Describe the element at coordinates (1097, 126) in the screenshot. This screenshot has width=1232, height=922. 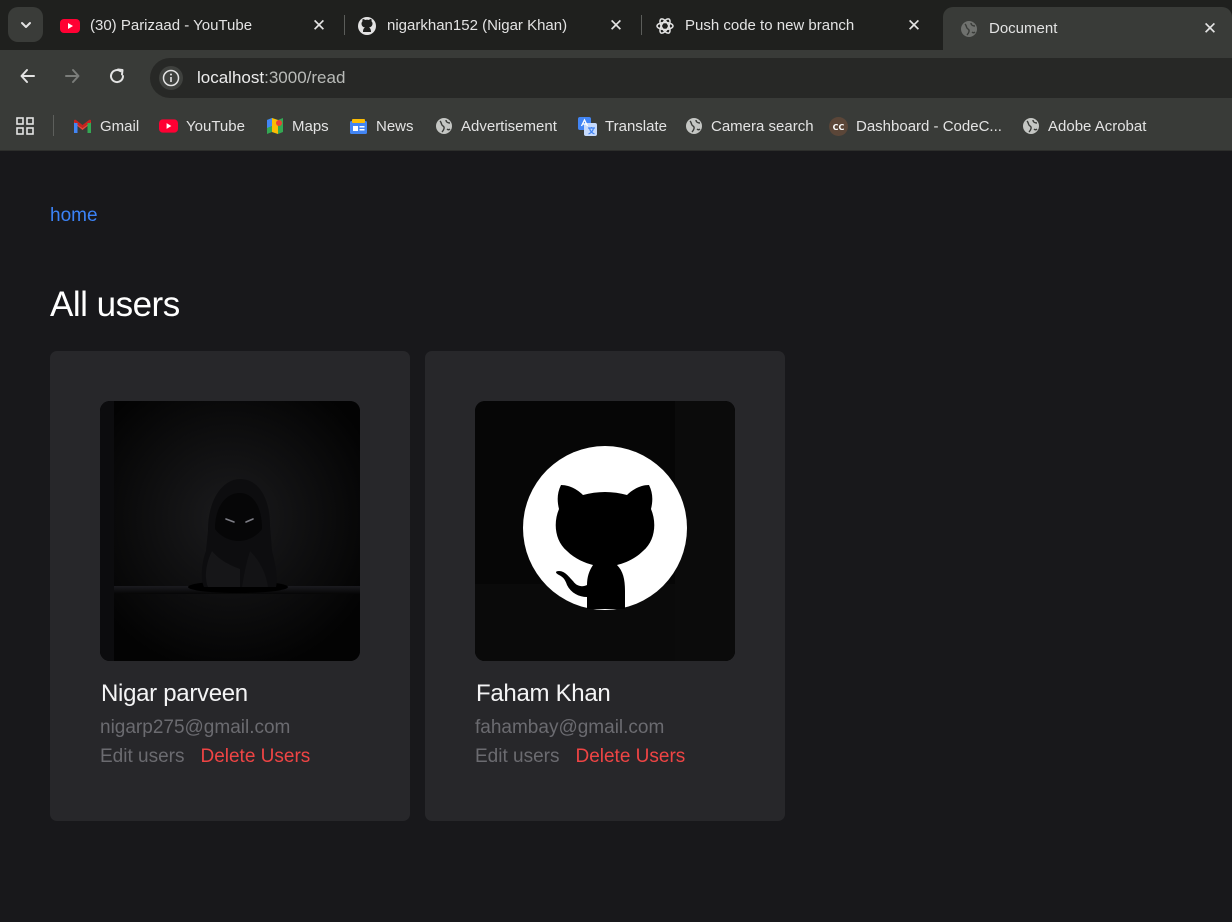
I see `bookmark-label: Adobe Acrobat` at that location.